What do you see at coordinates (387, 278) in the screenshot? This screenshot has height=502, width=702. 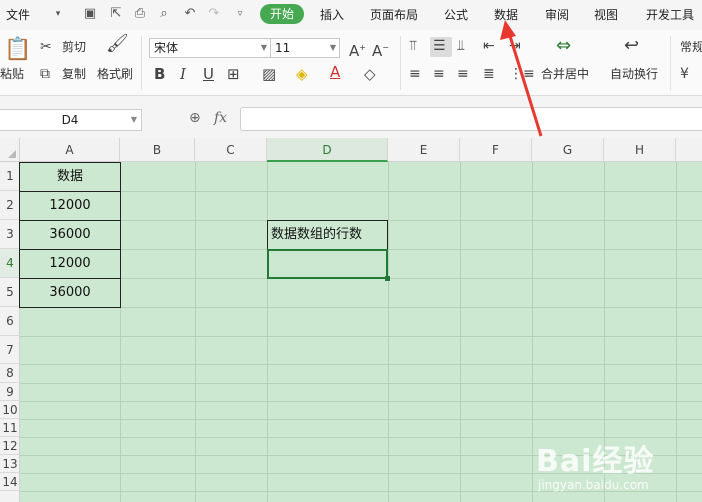 I see `fill-handle` at bounding box center [387, 278].